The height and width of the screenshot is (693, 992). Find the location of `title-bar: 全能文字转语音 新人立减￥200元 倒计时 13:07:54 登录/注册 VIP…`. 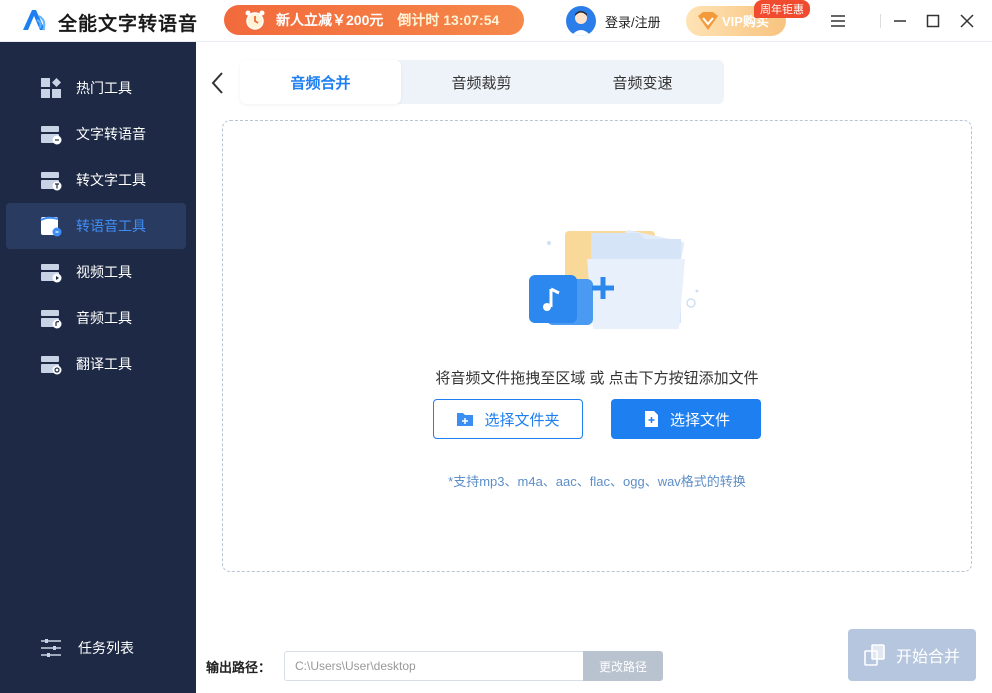

title-bar: 全能文字转语音 新人立减￥200元 倒计时 13:07:54 登录/注册 VIP… is located at coordinates (496, 21).